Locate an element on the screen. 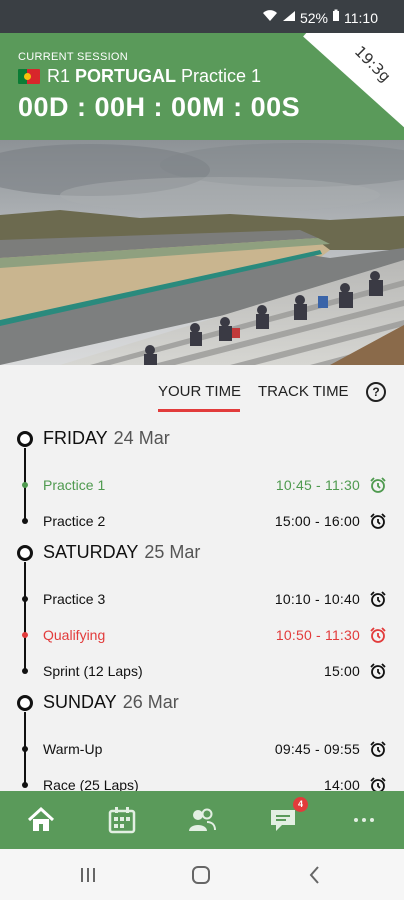 Image resolution: width=404 pixels, height=900 pixels. help-icon: ? is located at coordinates (376, 392).